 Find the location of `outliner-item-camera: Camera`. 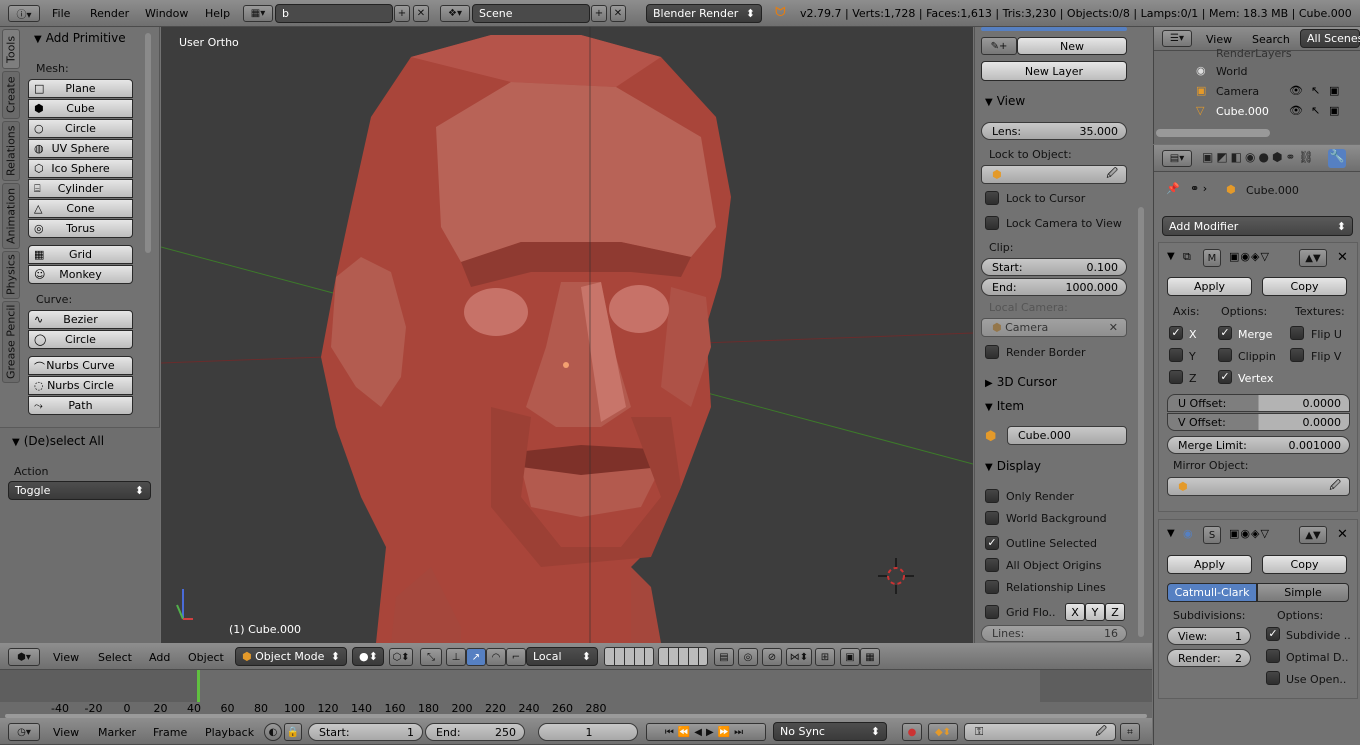

outliner-item-camera: Camera is located at coordinates (1237, 91).